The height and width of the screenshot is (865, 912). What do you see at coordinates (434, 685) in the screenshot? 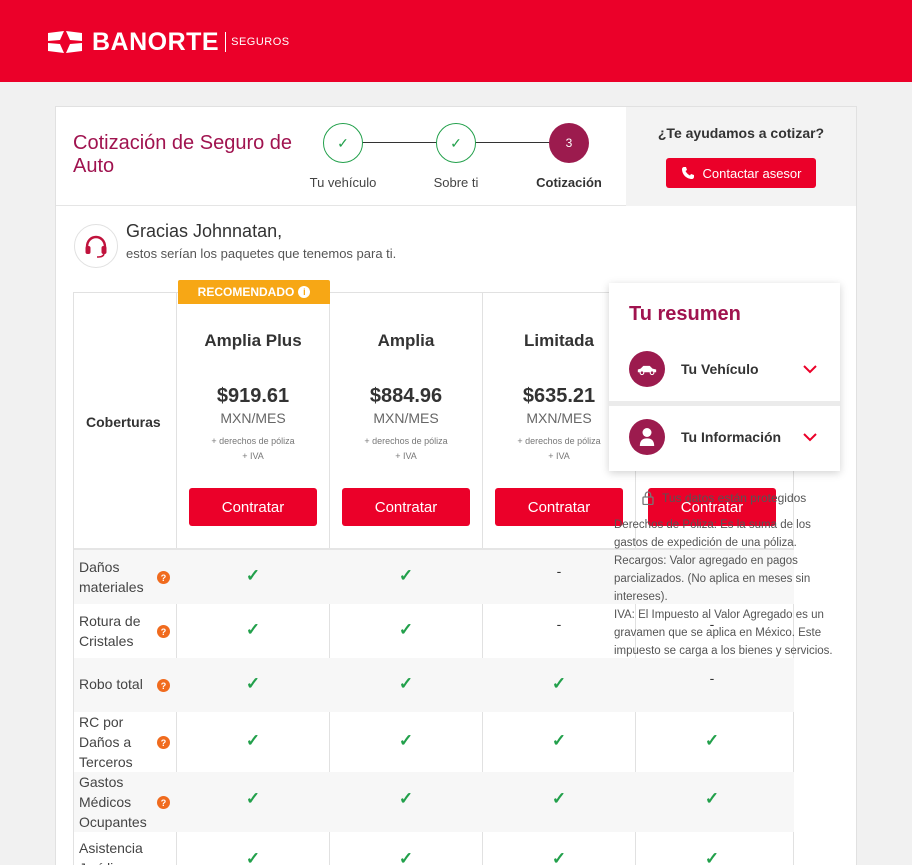
I see `table-row: Robo total ? ✓ ✓ ✓ -` at bounding box center [434, 685].